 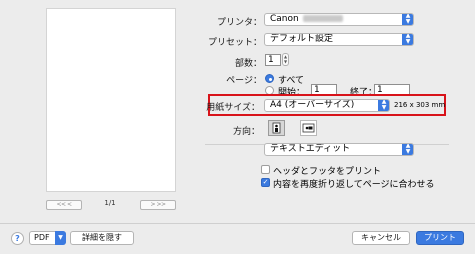 I want to click on pdf-menu-button: PDF ▼, so click(x=47, y=238).